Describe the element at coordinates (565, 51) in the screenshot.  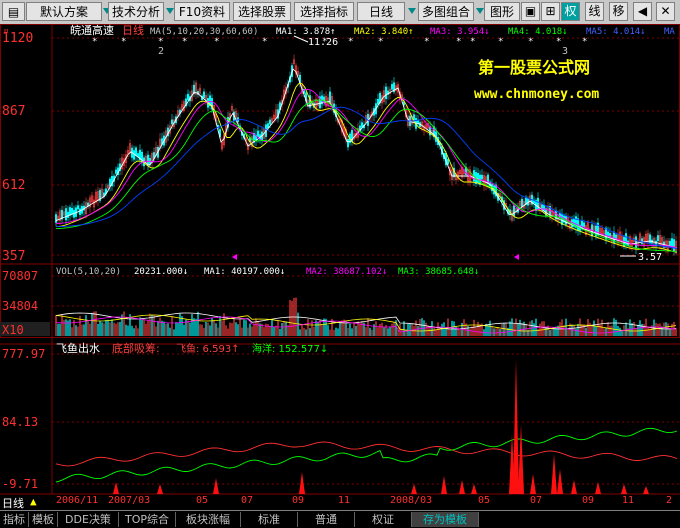
I see `wave-mark: 3` at that location.